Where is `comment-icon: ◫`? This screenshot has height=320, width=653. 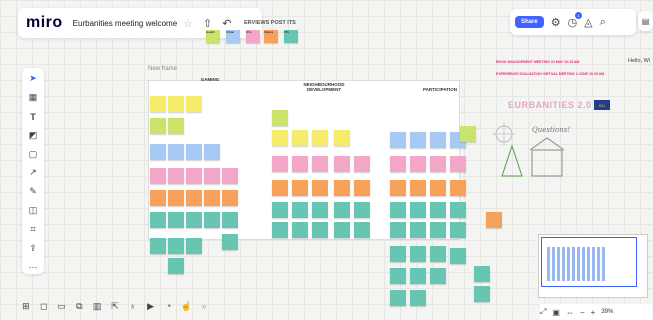 comment-icon: ◫ is located at coordinates (33, 211).